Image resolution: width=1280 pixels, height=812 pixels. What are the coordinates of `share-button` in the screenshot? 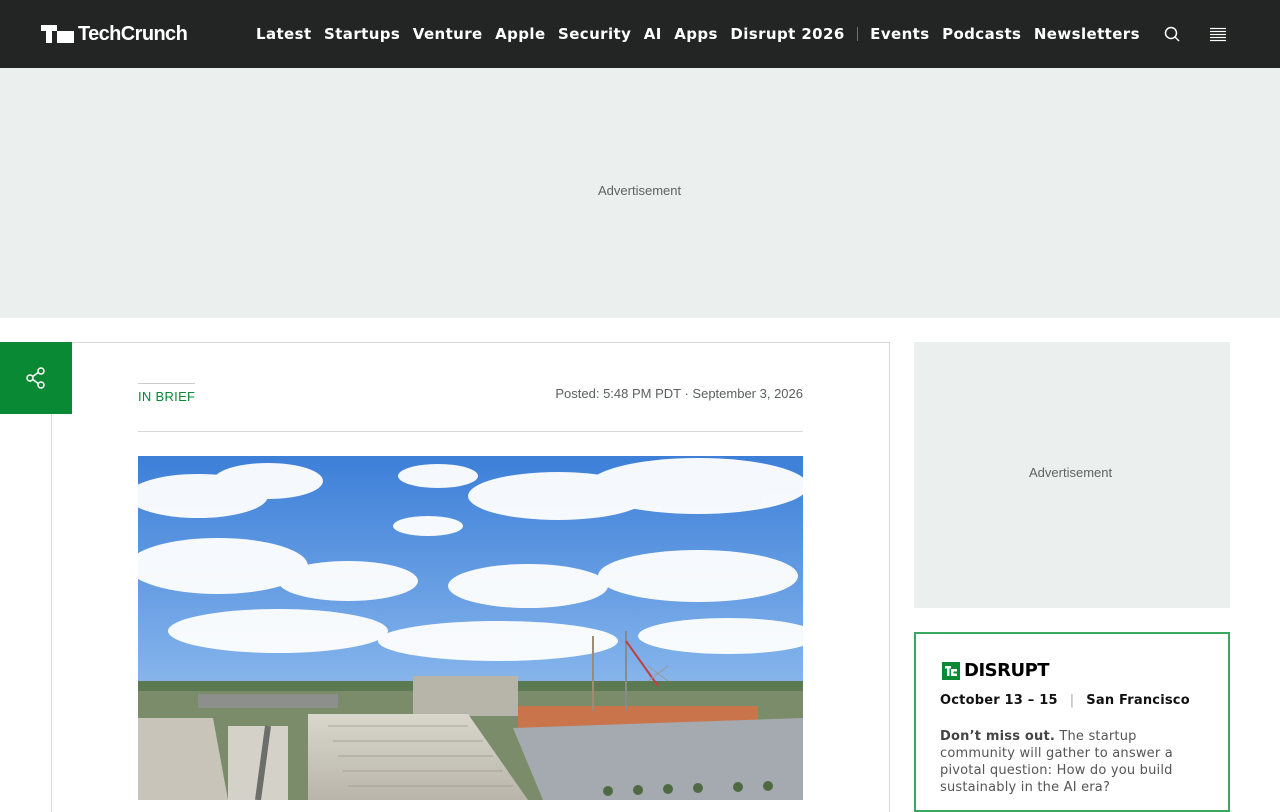 It's located at (36, 378).